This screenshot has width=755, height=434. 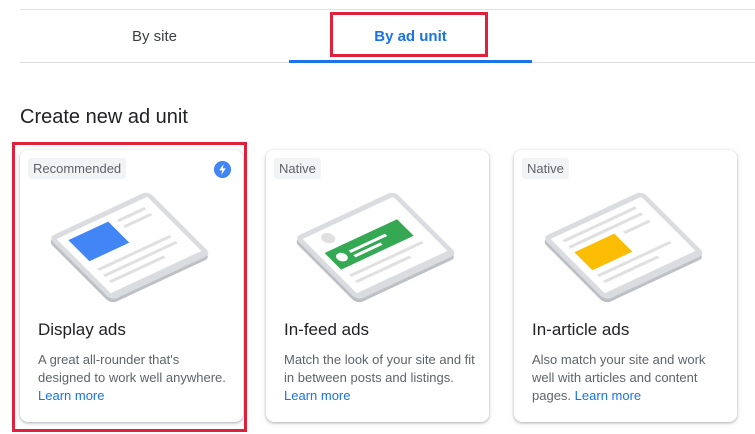 I want to click on in-feed-ads-illustration, so click(x=375, y=247).